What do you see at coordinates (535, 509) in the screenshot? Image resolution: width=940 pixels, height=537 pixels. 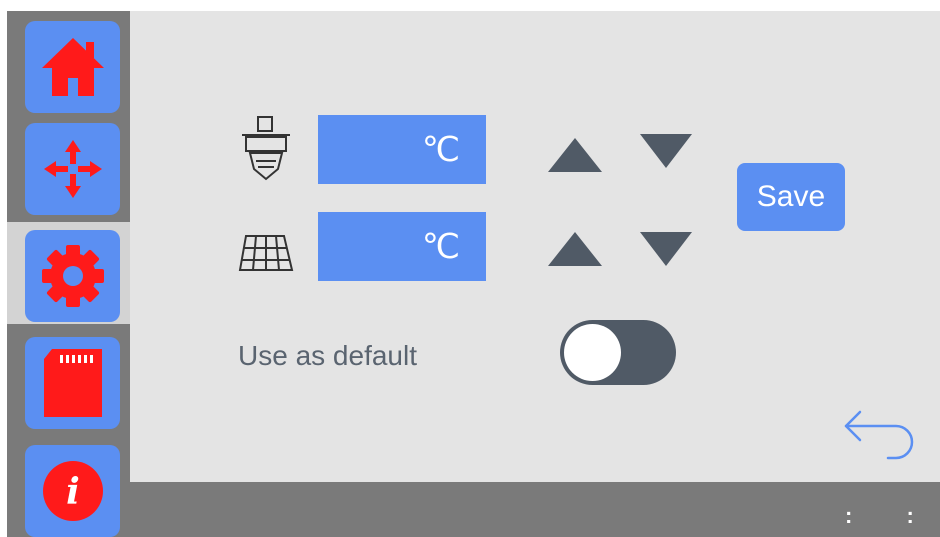 I see `bottom-bar` at bounding box center [535, 509].